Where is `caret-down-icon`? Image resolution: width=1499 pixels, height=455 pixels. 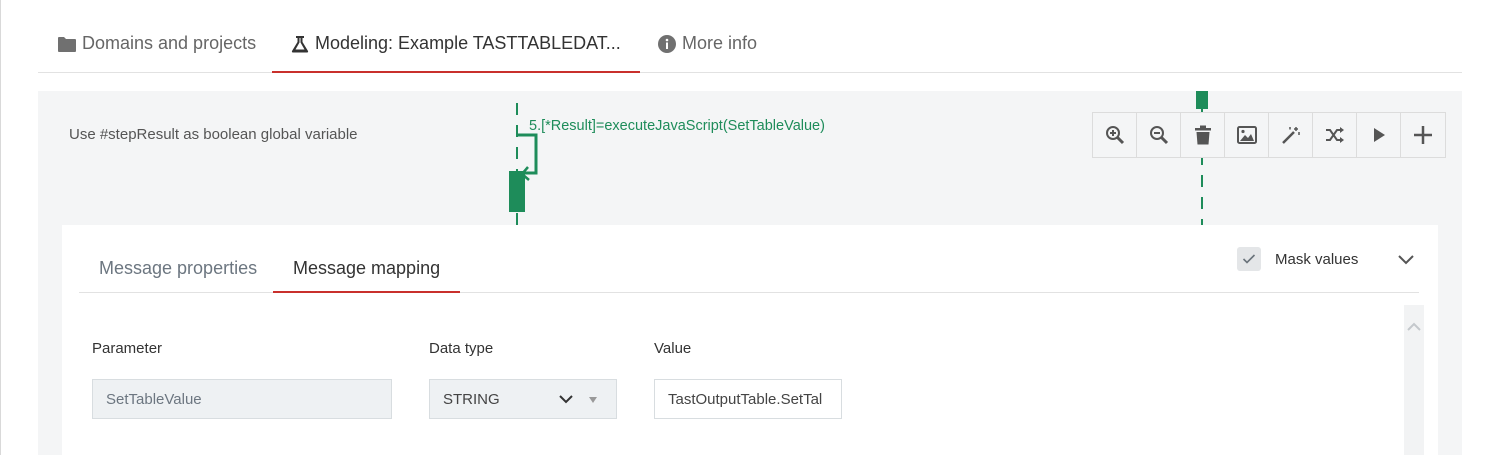
caret-down-icon is located at coordinates (593, 400).